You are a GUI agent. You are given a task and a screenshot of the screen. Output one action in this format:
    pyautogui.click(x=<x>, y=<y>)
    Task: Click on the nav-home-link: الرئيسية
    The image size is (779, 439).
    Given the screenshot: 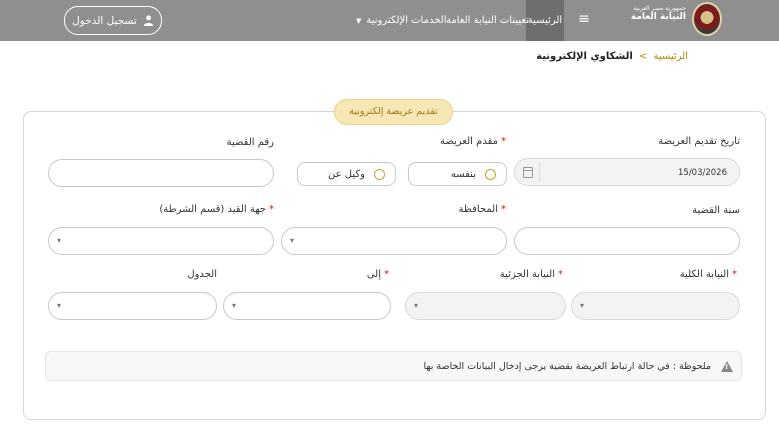 What is the action you would take?
    pyautogui.click(x=545, y=20)
    